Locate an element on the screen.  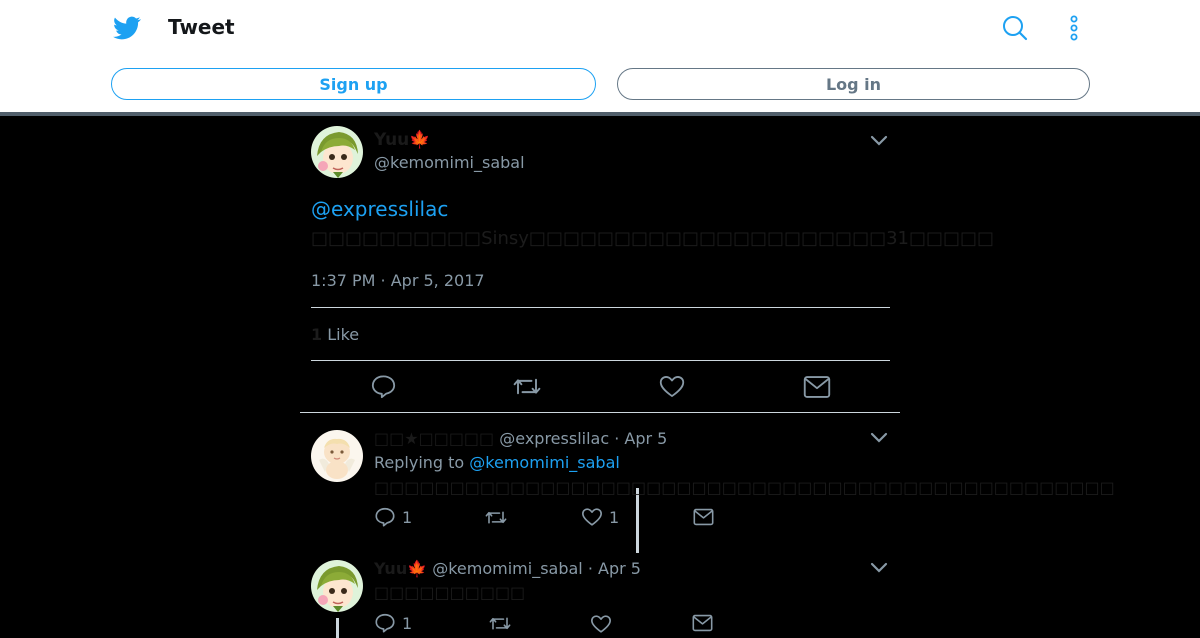
tweet-mention: @expresslilac is located at coordinates (379, 209).